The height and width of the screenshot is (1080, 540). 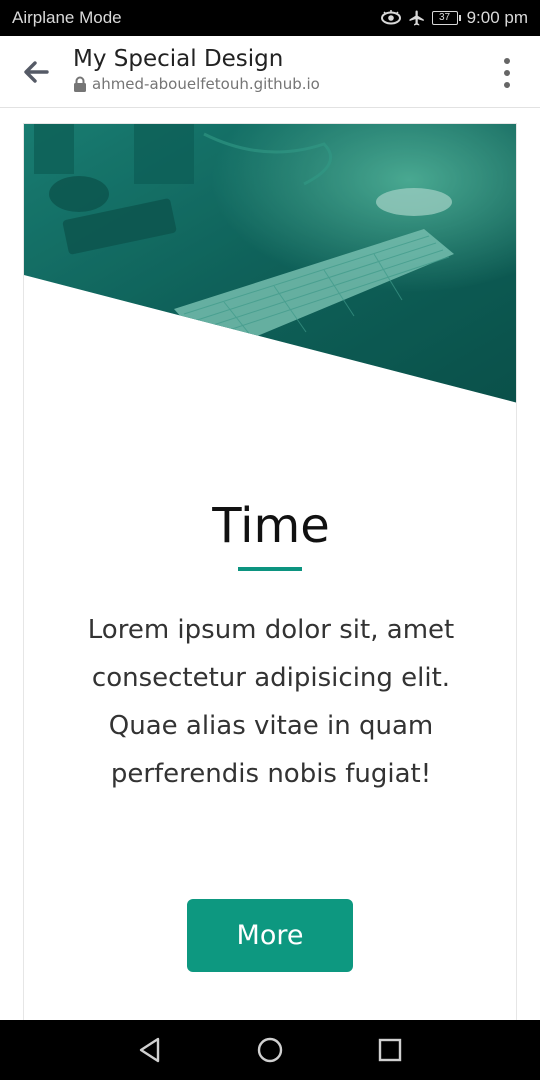 I want to click on url-text: ahmed-abouelfetouh.github.io, so click(x=206, y=84).